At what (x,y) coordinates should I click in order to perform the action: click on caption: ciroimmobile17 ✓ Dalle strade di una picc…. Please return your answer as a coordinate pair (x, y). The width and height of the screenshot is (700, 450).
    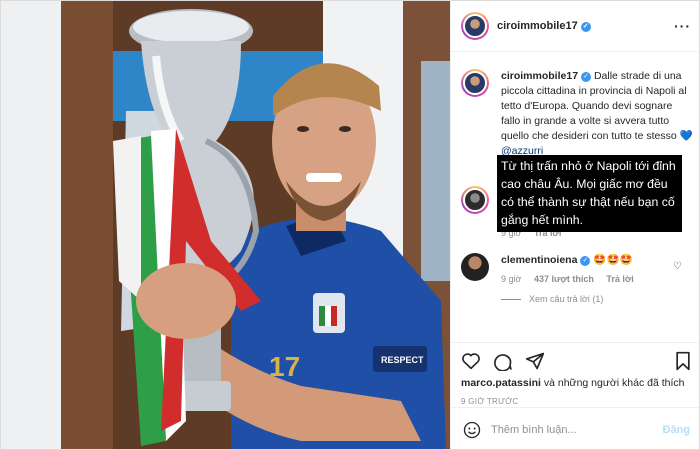
    Looking at the image, I should click on (577, 114).